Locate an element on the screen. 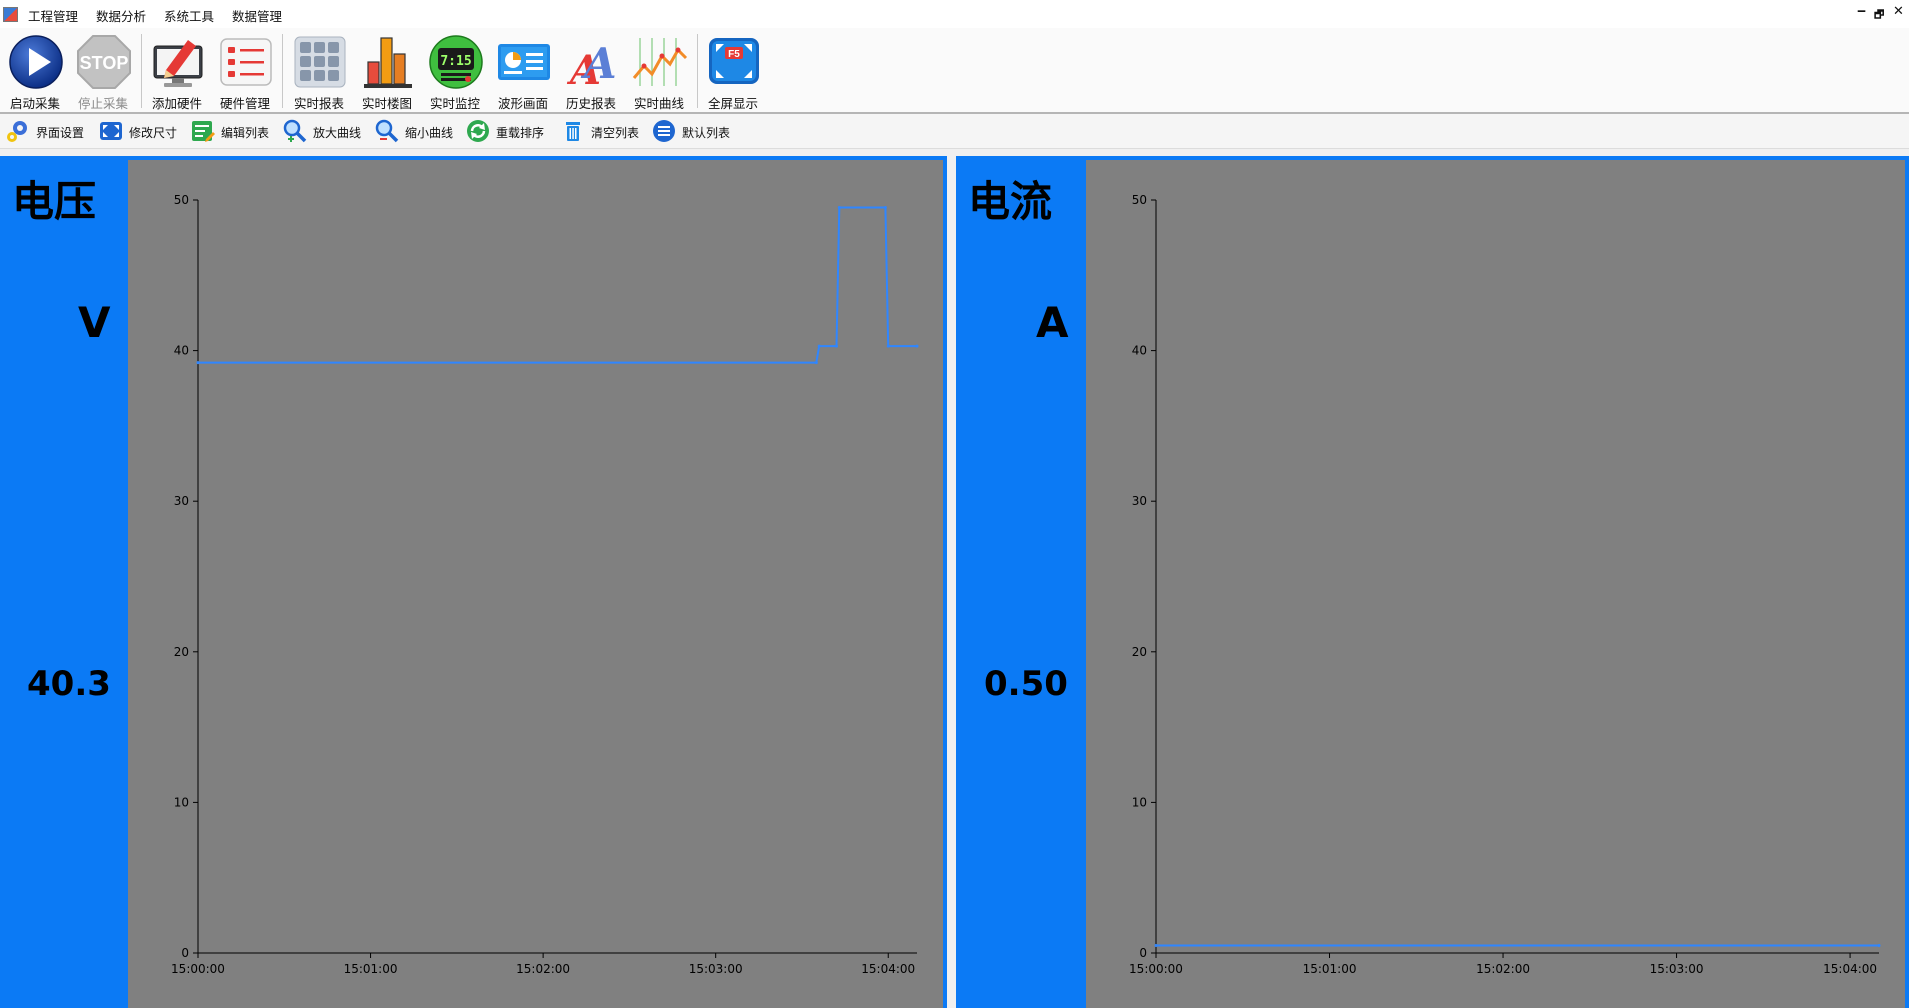 This screenshot has height=1008, width=1909. menu-analysis: 数据分析 is located at coordinates (121, 15).